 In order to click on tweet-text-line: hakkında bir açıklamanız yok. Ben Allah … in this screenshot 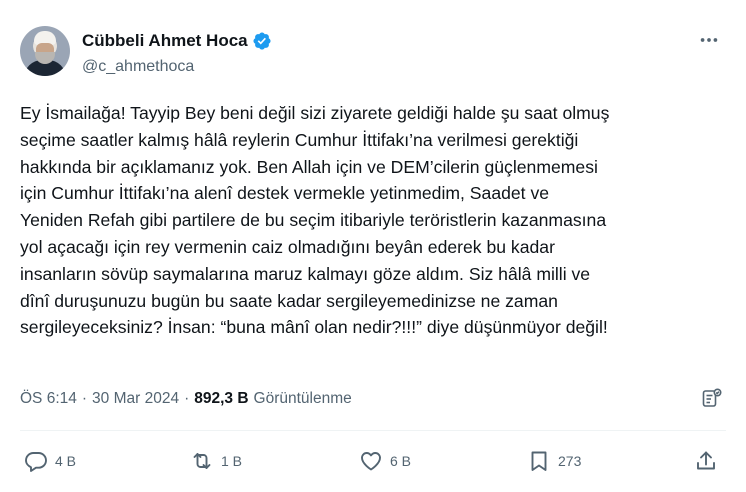, I will do `click(309, 166)`.